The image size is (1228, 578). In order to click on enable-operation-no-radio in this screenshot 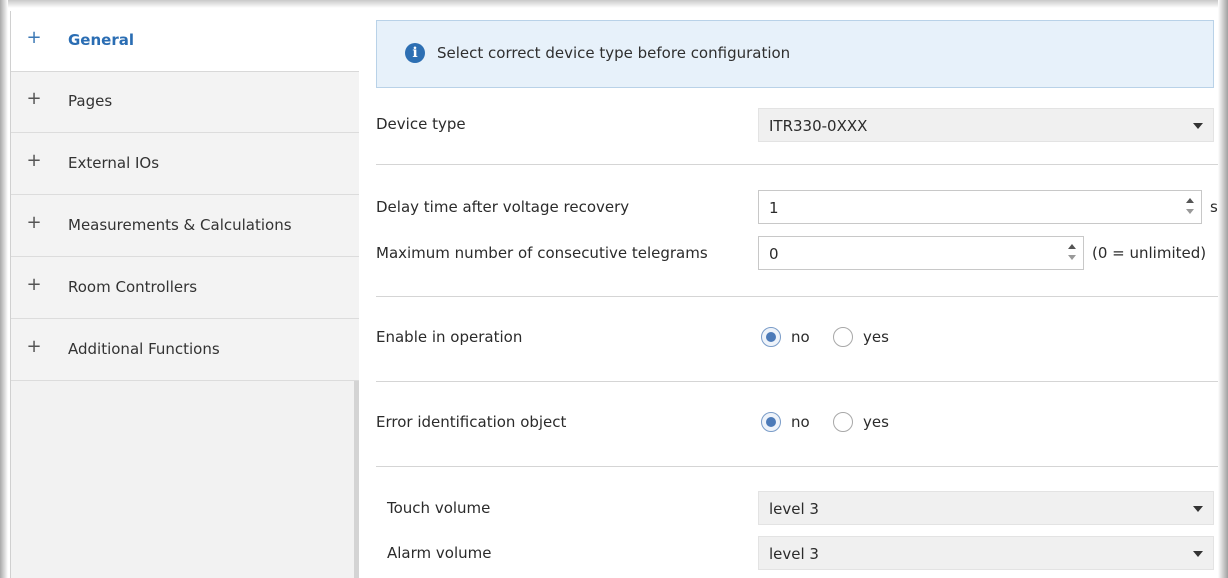, I will do `click(771, 337)`.